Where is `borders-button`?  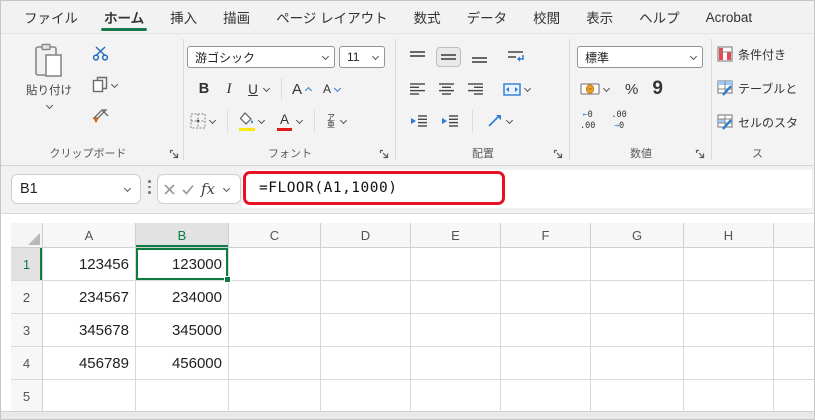
borders-button is located at coordinates (203, 121).